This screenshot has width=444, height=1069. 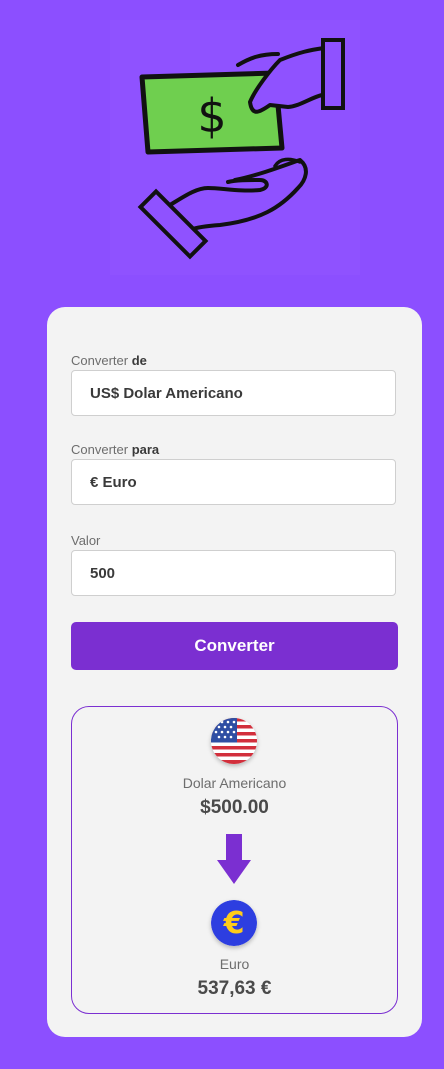 I want to click on to-currency-select: € Euro, so click(x=233, y=482).